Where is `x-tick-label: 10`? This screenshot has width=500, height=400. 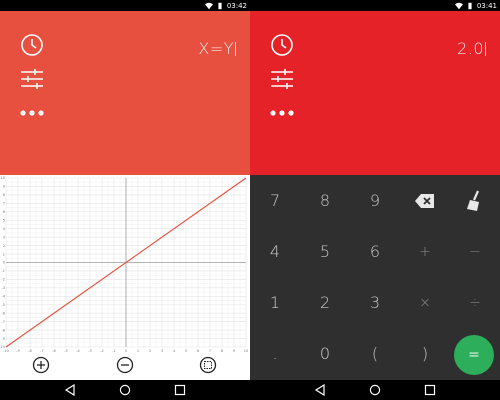
x-tick-label: 10 is located at coordinates (246, 351).